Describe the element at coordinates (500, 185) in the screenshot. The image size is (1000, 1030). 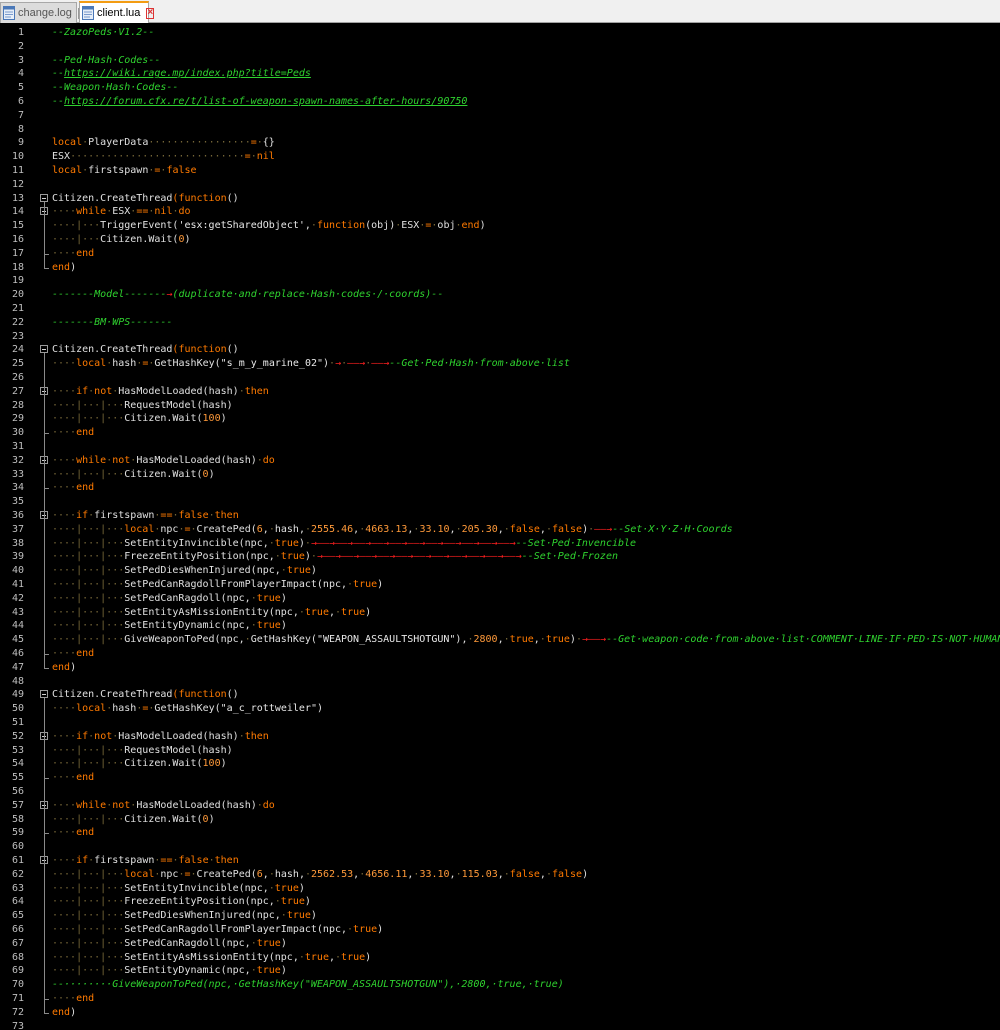
I see `code-line: 12` at that location.